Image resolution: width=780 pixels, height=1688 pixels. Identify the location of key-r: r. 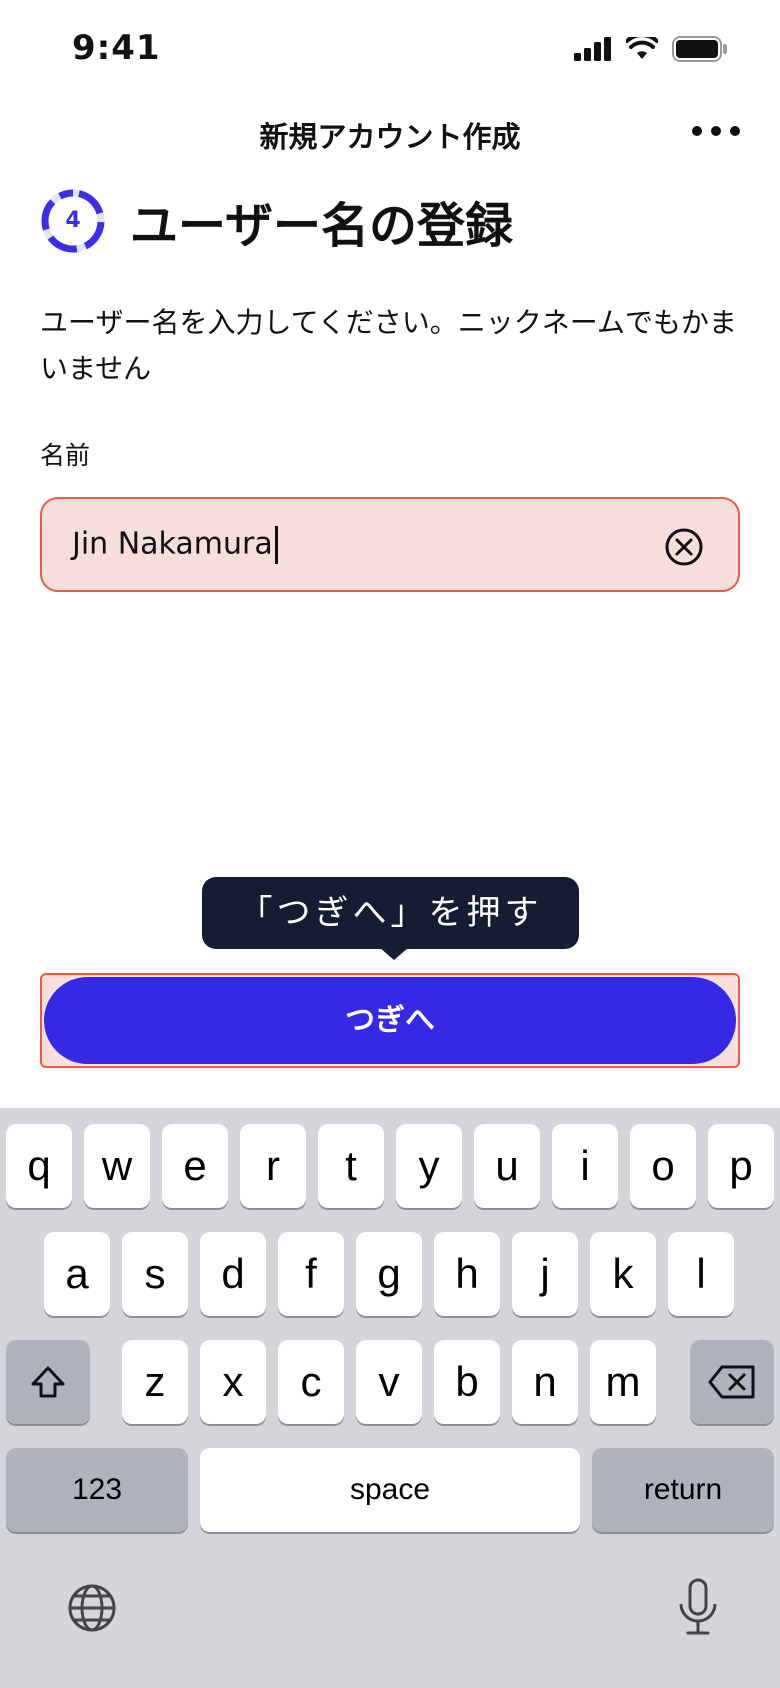
(273, 1166).